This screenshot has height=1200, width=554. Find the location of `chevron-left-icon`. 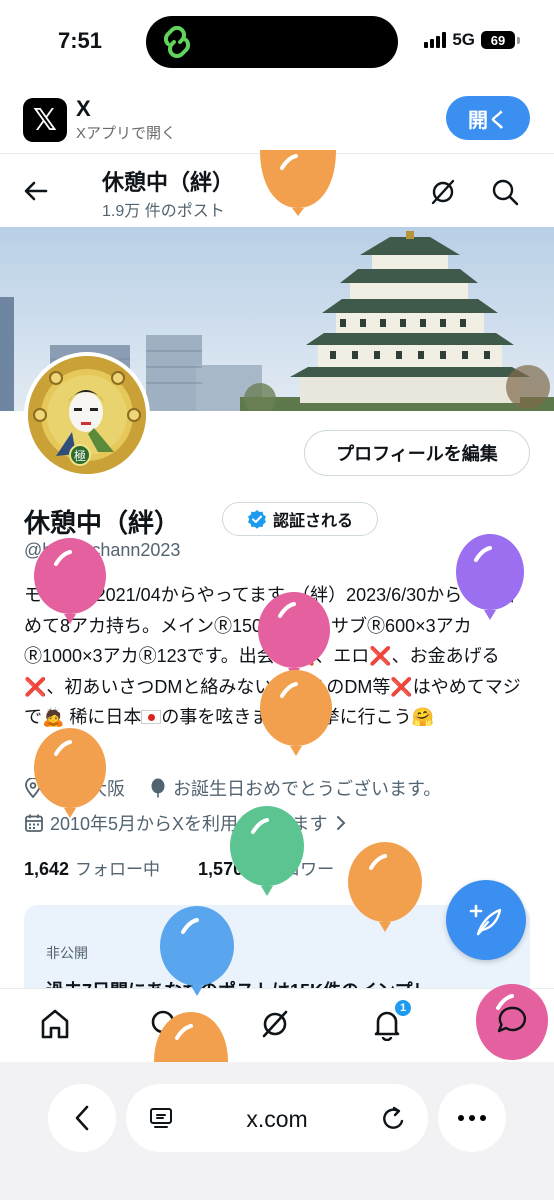

chevron-left-icon is located at coordinates (82, 1118).